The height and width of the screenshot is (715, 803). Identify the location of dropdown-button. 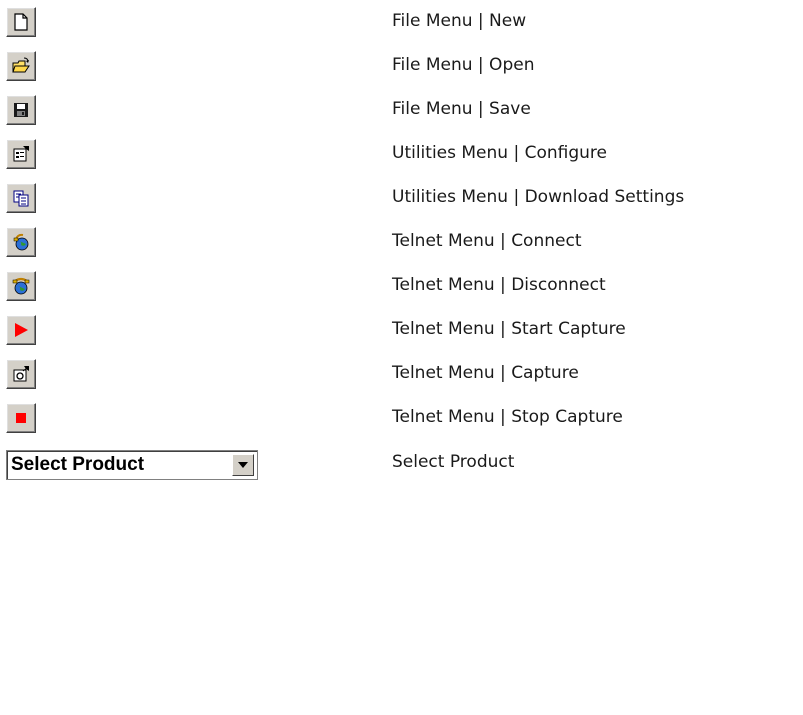
(243, 465).